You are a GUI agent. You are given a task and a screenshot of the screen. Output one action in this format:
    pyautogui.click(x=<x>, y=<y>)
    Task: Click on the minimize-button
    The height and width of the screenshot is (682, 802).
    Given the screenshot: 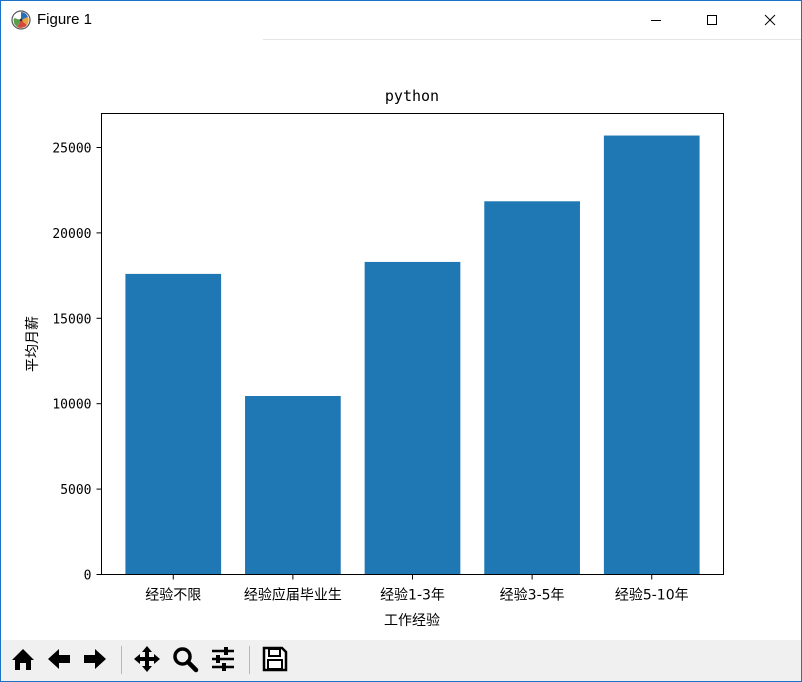 What is the action you would take?
    pyautogui.click(x=656, y=20)
    